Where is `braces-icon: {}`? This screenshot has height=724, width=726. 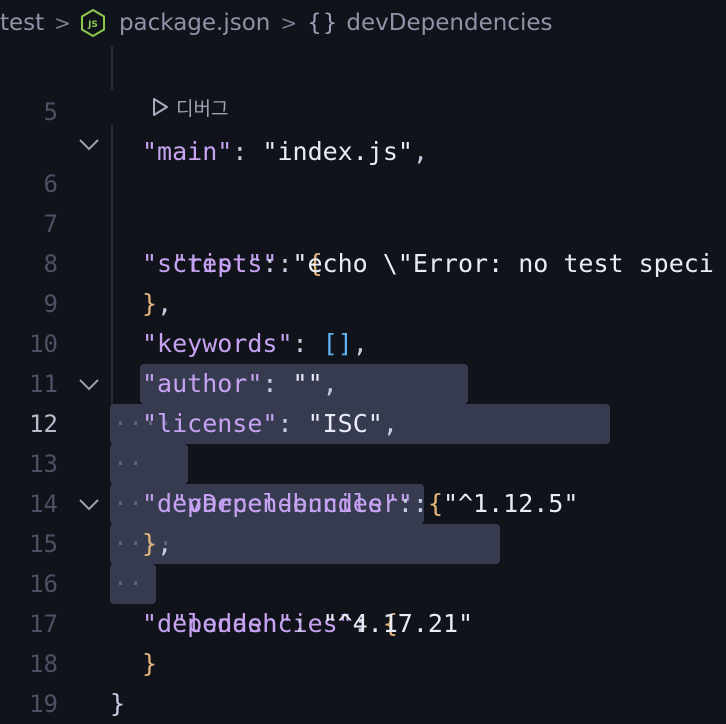
braces-icon: {} is located at coordinates (323, 23).